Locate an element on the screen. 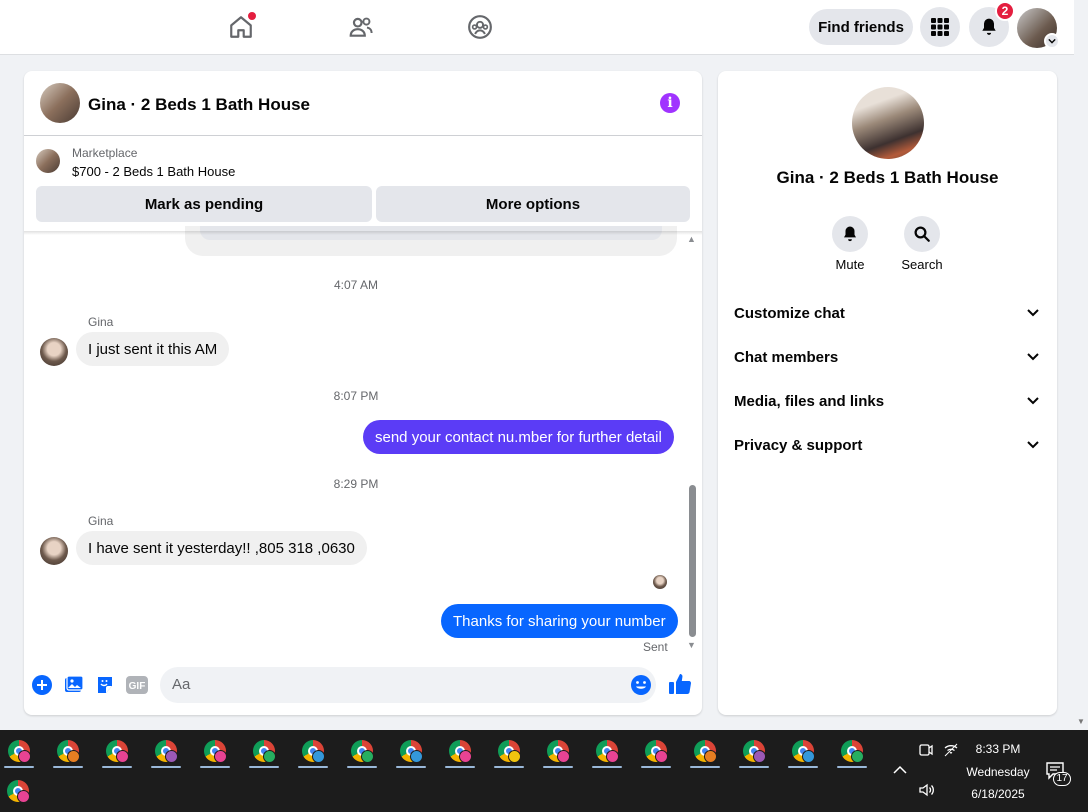 The width and height of the screenshot is (1088, 812). more-actions-button is located at coordinates (42, 685).